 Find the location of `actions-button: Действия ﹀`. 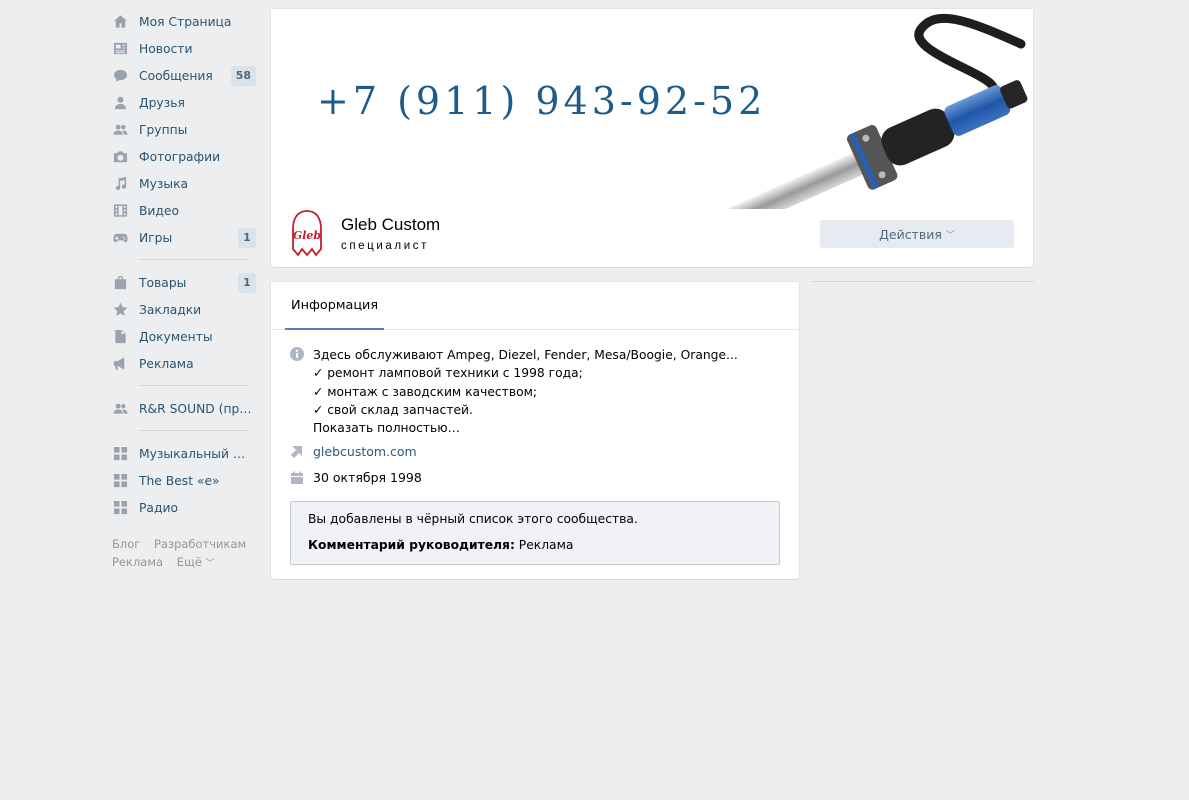

actions-button: Действия ﹀ is located at coordinates (917, 234).